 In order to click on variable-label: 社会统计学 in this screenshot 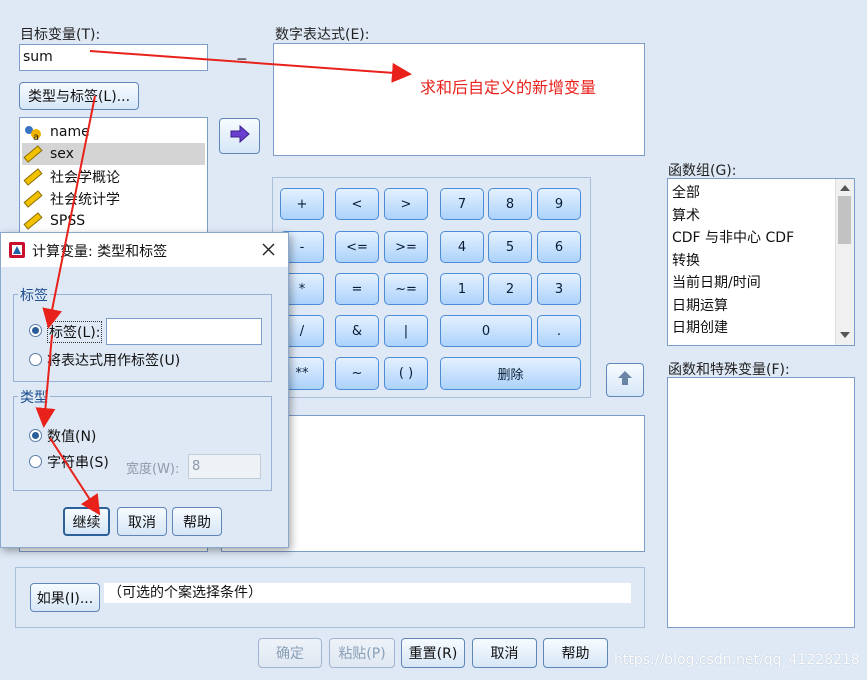, I will do `click(85, 200)`.